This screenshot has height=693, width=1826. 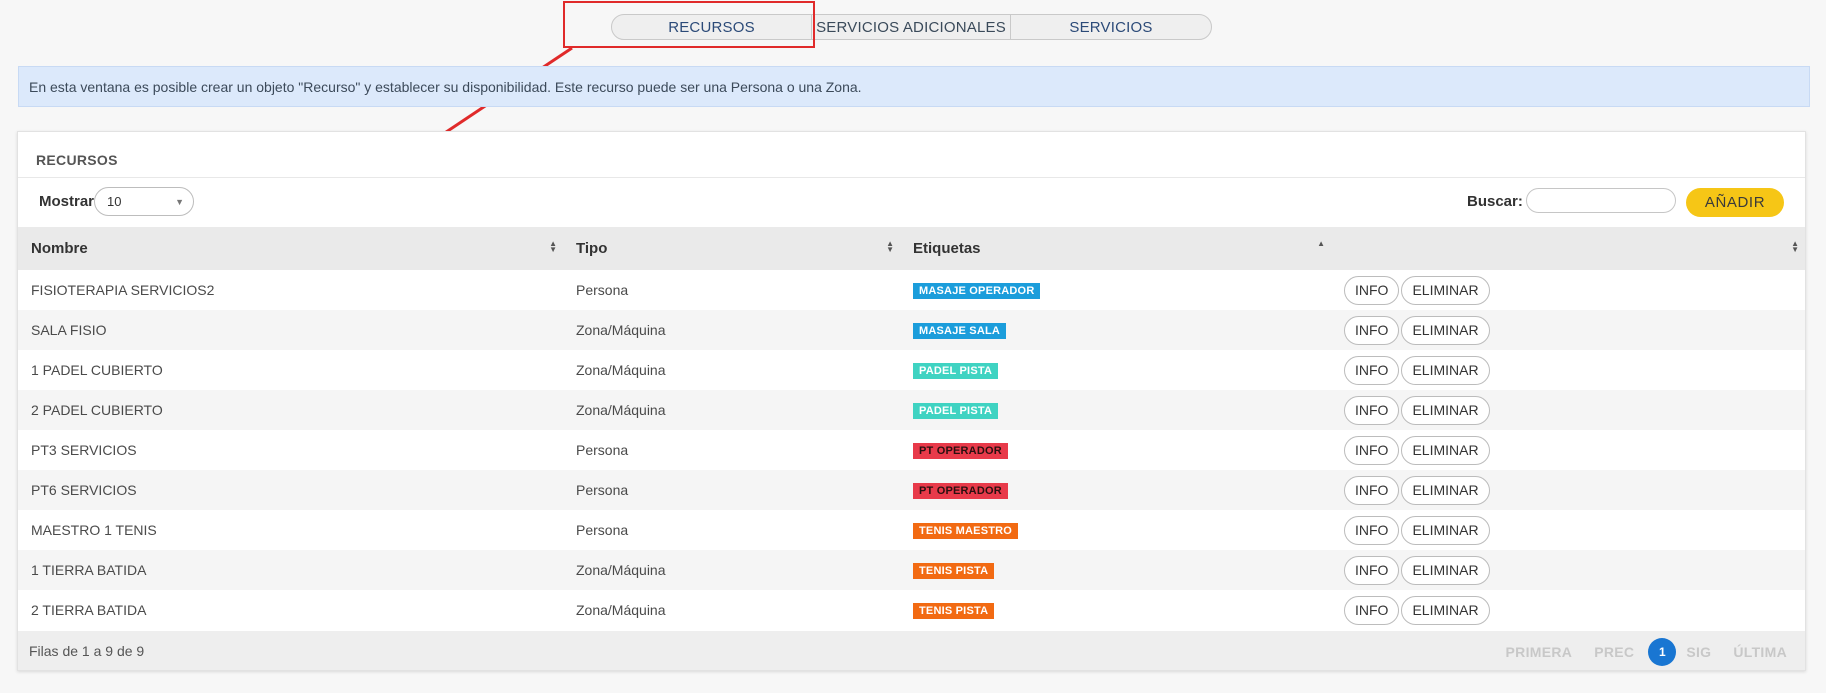 I want to click on page-size-value: 10, so click(x=114, y=201).